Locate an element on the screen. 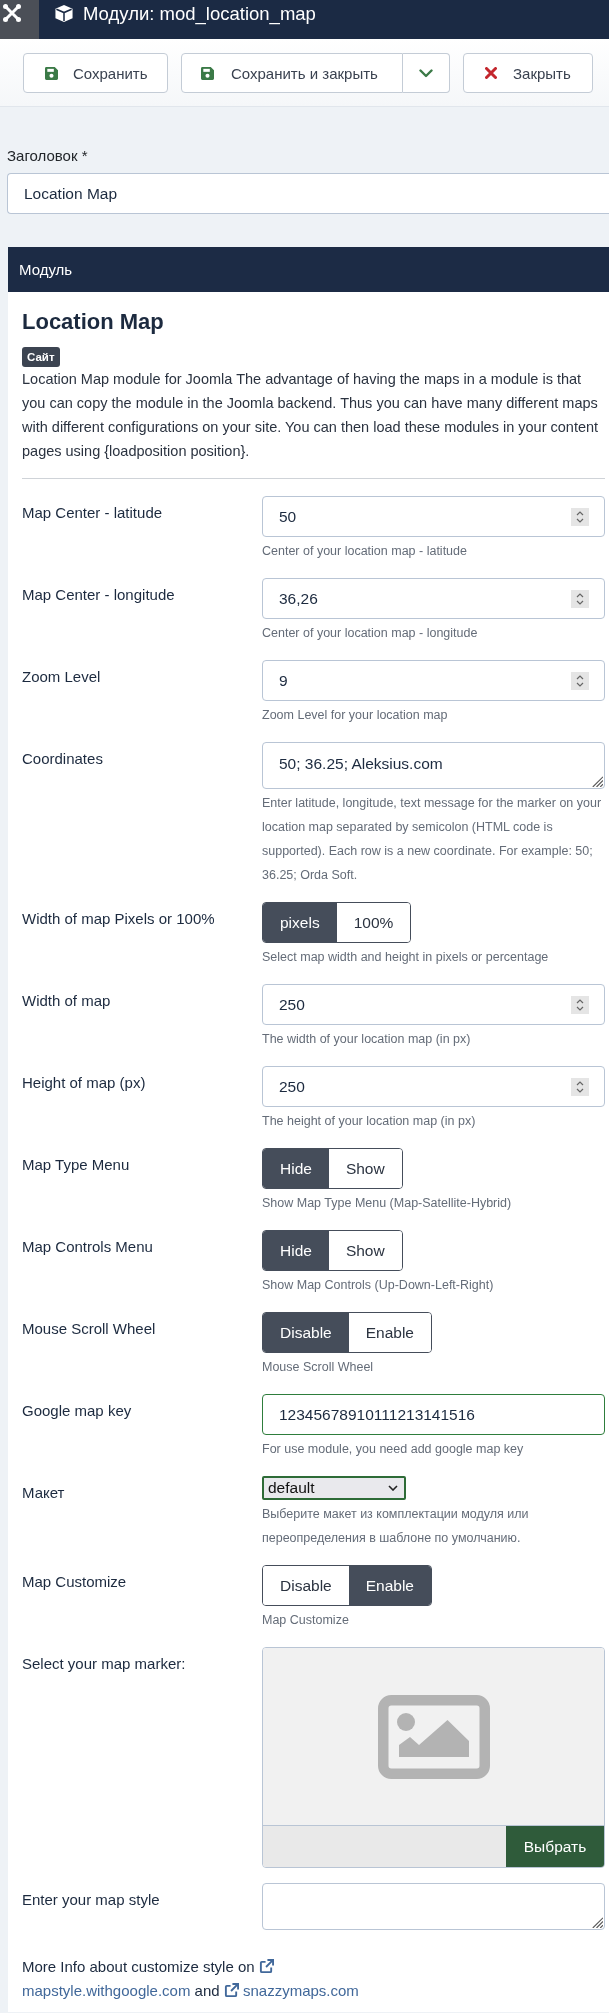 The width and height of the screenshot is (609, 2013). help-text: Center of your location map - longitude is located at coordinates (370, 633).